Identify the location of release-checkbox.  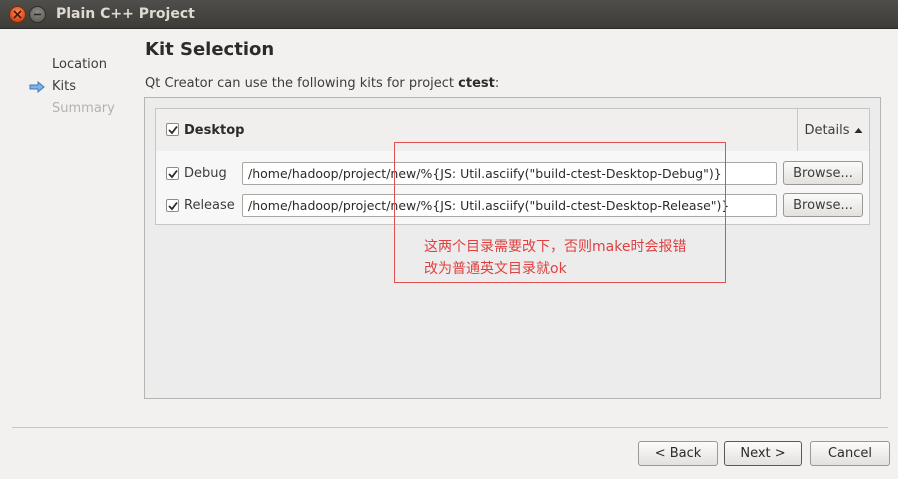
(172, 205).